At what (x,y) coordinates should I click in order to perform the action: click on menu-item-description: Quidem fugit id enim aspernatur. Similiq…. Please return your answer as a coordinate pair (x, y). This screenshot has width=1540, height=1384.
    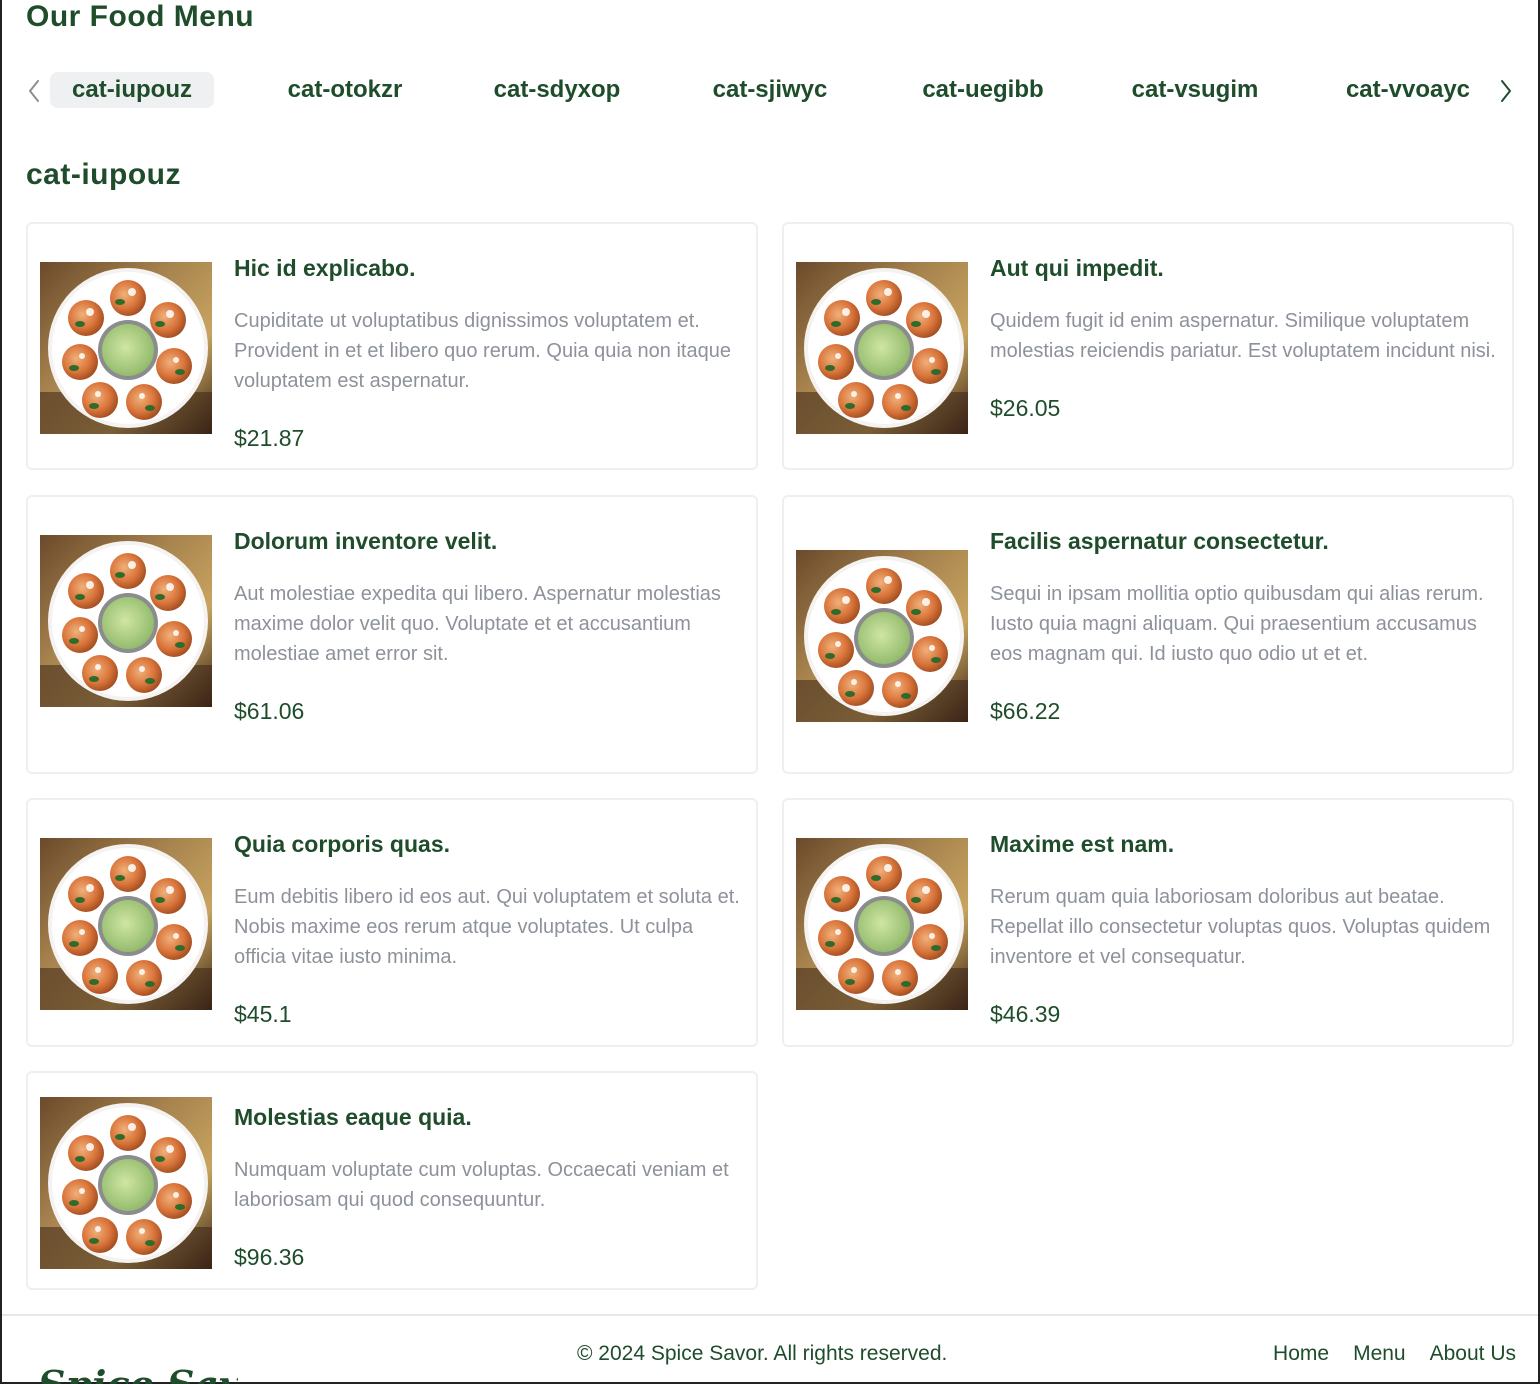
    Looking at the image, I should click on (1243, 336).